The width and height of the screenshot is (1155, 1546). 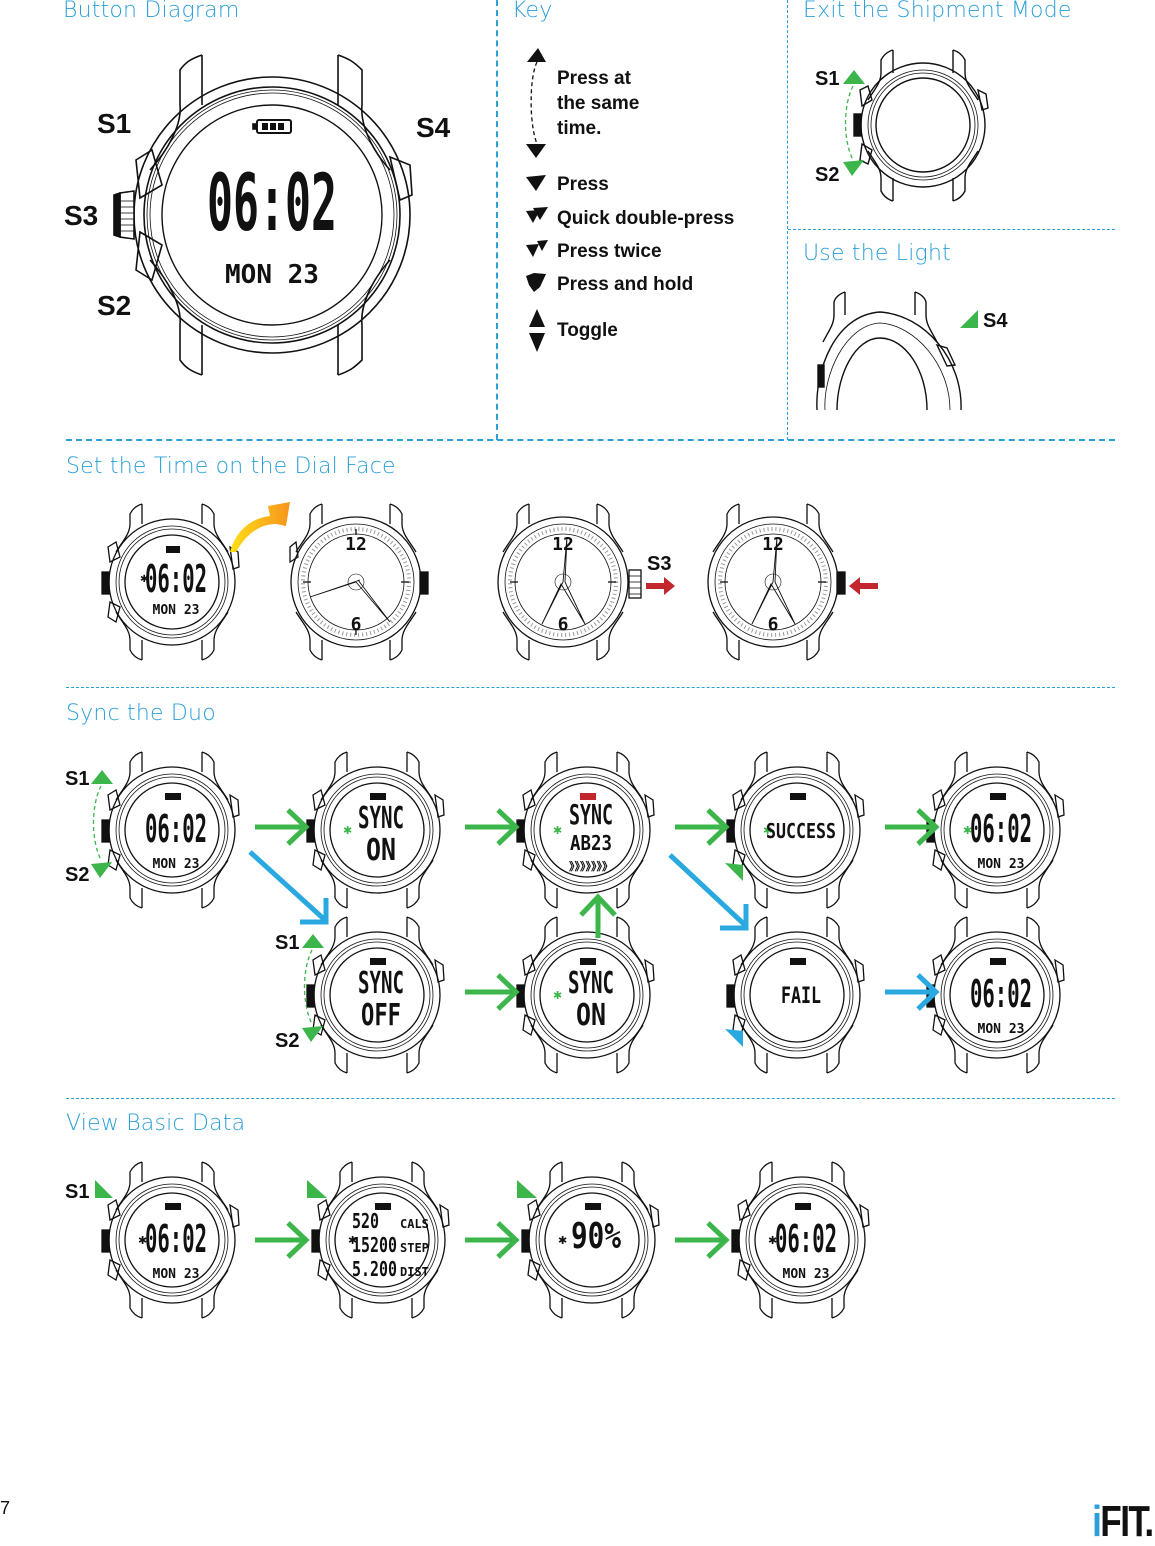 I want to click on stat-value: 5.200, so click(x=374, y=1269).